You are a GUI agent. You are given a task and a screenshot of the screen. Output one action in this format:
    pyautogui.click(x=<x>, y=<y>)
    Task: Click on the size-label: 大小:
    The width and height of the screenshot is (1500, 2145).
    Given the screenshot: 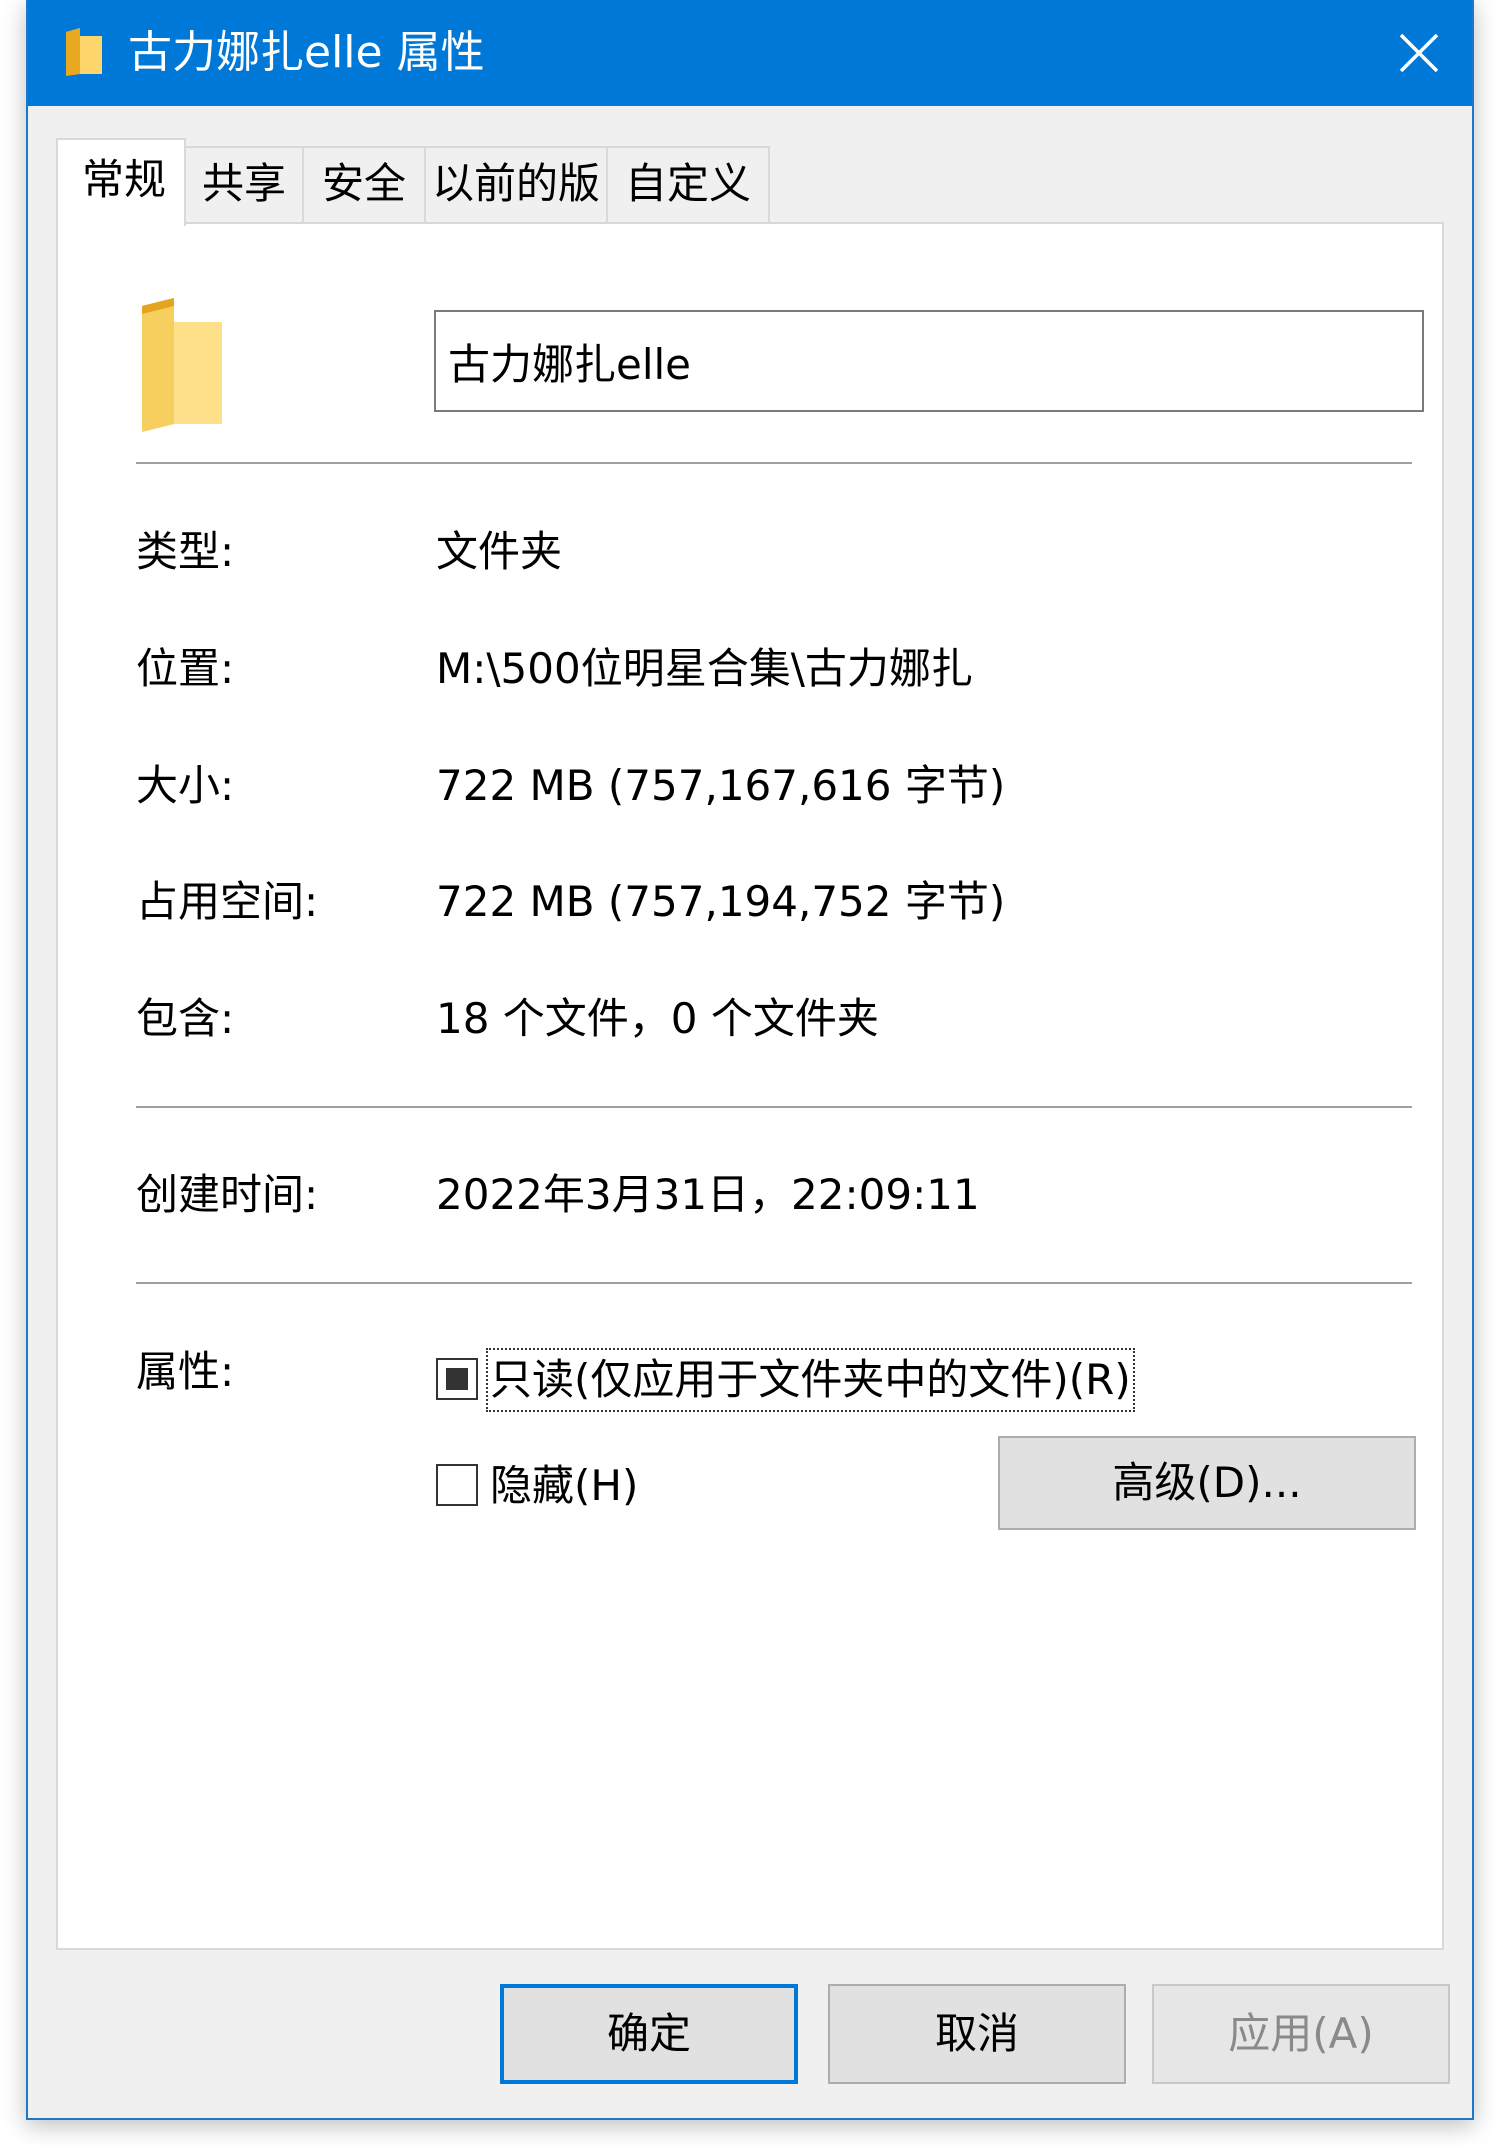 What is the action you would take?
    pyautogui.click(x=185, y=785)
    